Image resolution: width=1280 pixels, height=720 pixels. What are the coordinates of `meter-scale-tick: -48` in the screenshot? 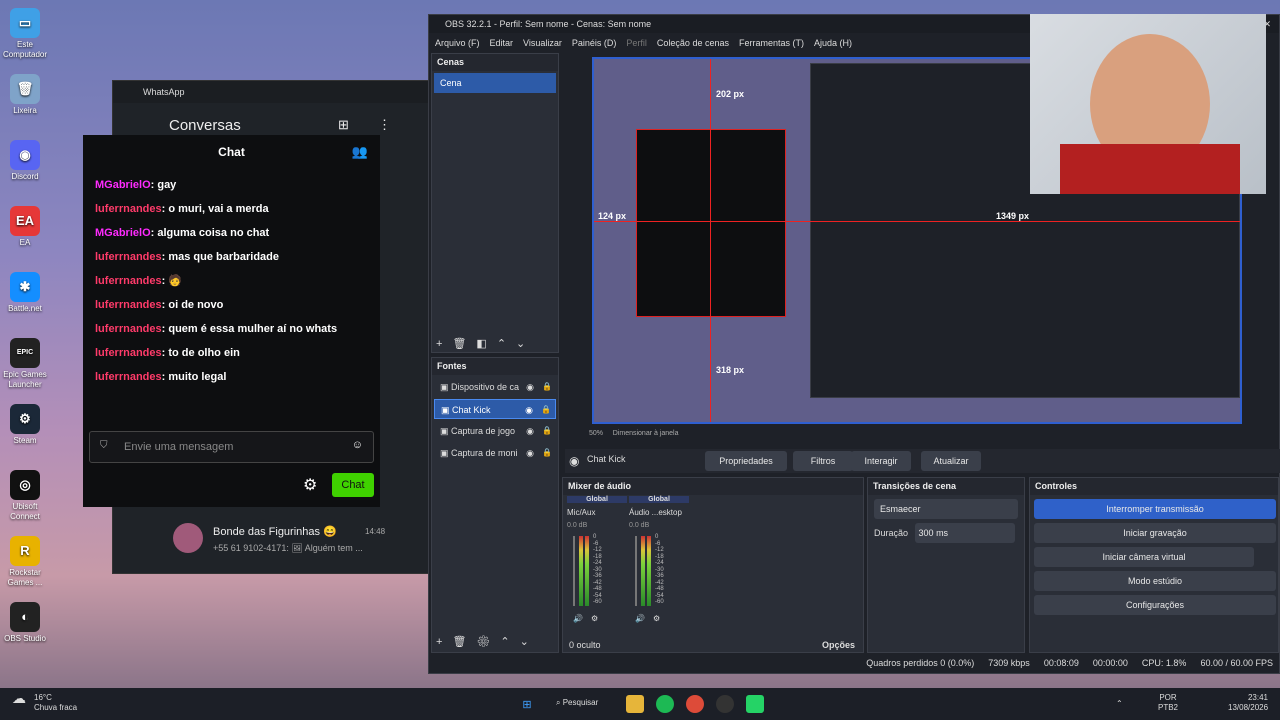 It's located at (659, 589).